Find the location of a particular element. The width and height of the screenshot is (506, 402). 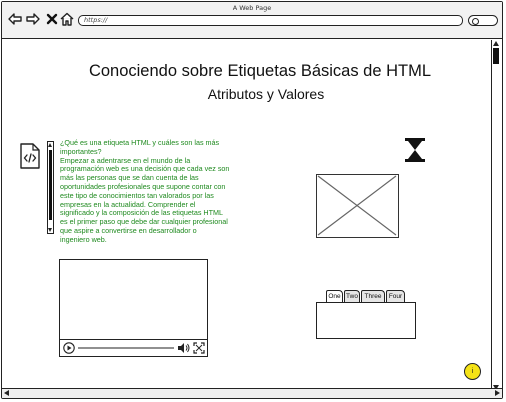

image-placeholder is located at coordinates (357, 206).